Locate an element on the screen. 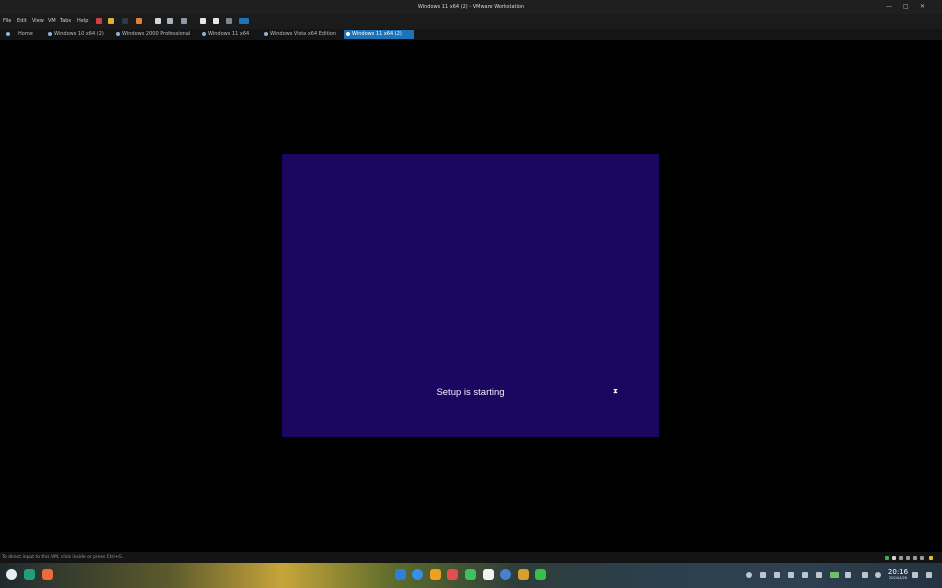 The height and width of the screenshot is (588, 942). host-taskbar: 20:16 2024/4/28 is located at coordinates (471, 575).